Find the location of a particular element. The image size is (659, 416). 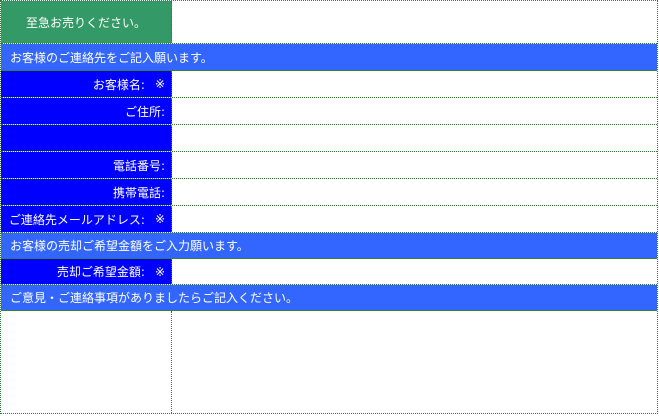

email-label: ご連絡先メールアドレス: is located at coordinates (76, 219).